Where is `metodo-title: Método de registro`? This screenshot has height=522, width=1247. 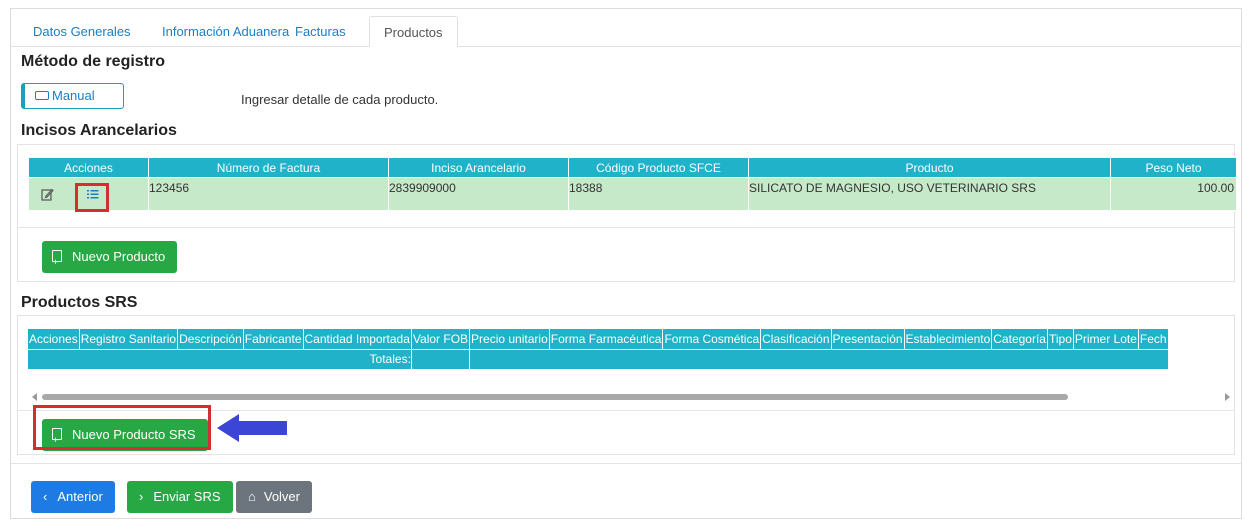 metodo-title: Método de registro is located at coordinates (93, 61).